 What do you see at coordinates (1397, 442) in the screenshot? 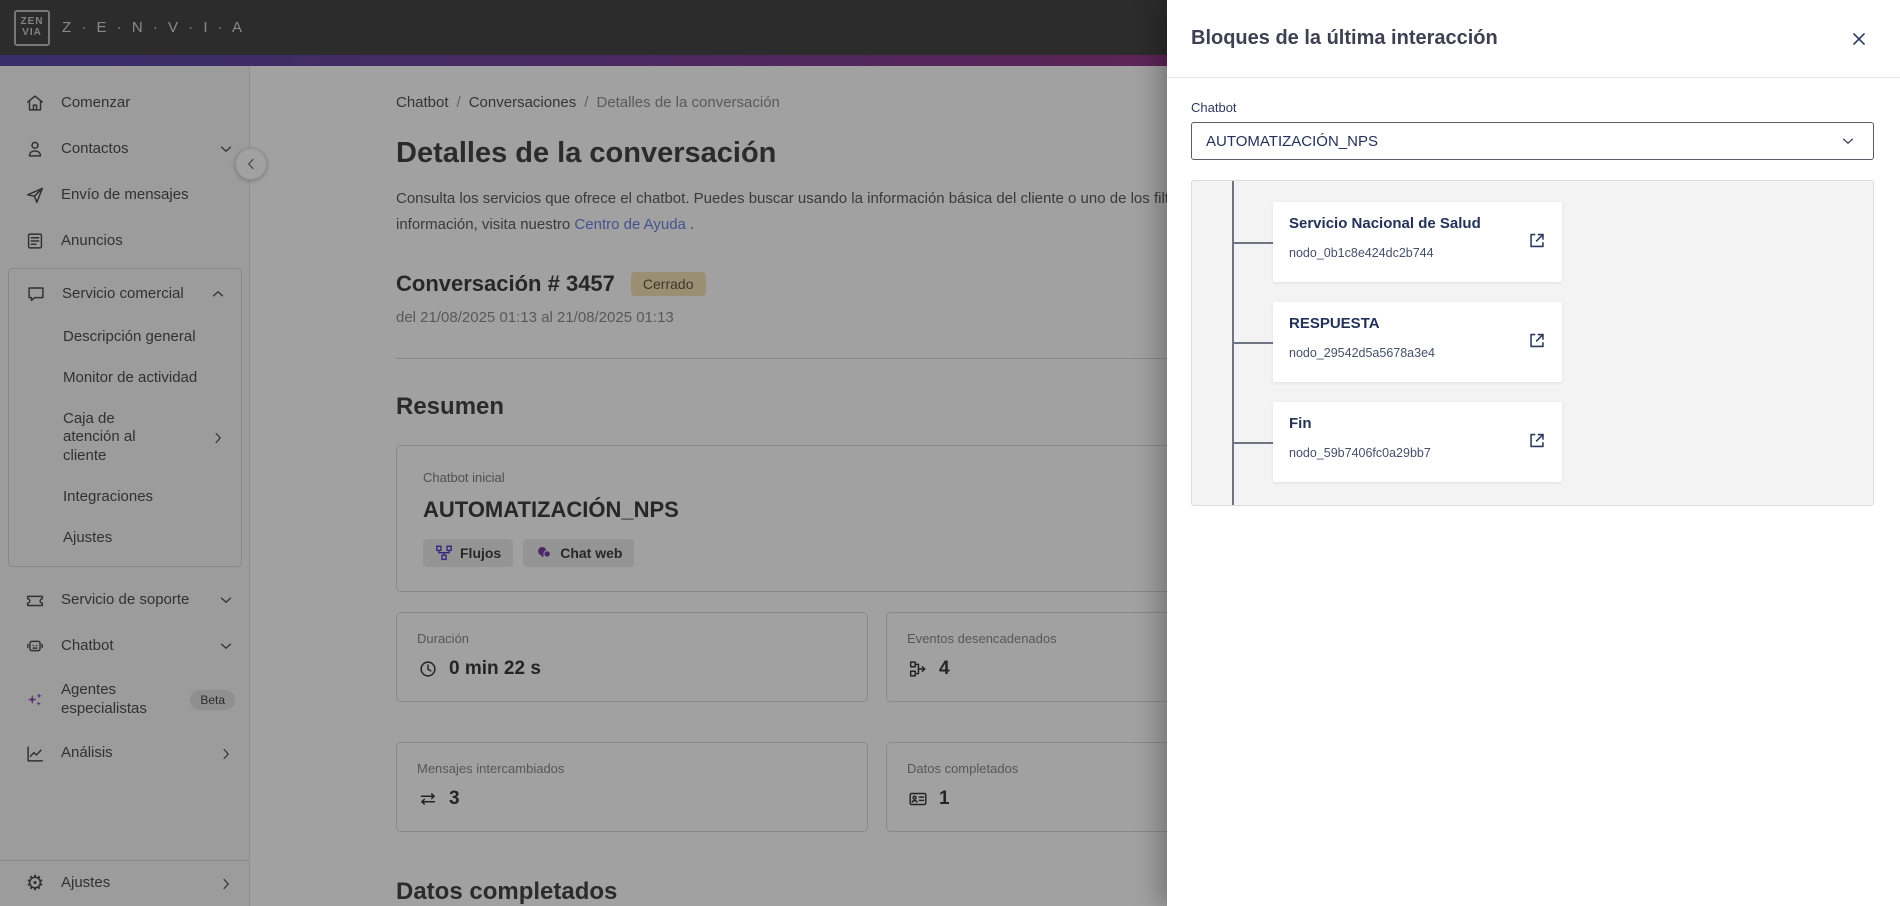
I see `block-card-fin: Fin nodo_59b7406fc0a29bb7` at bounding box center [1397, 442].